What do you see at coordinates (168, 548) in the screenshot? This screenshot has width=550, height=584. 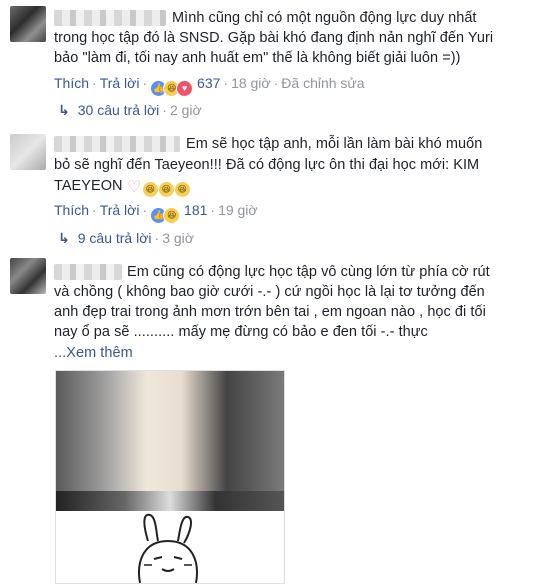 I see `bunny-sticker-icon` at bounding box center [168, 548].